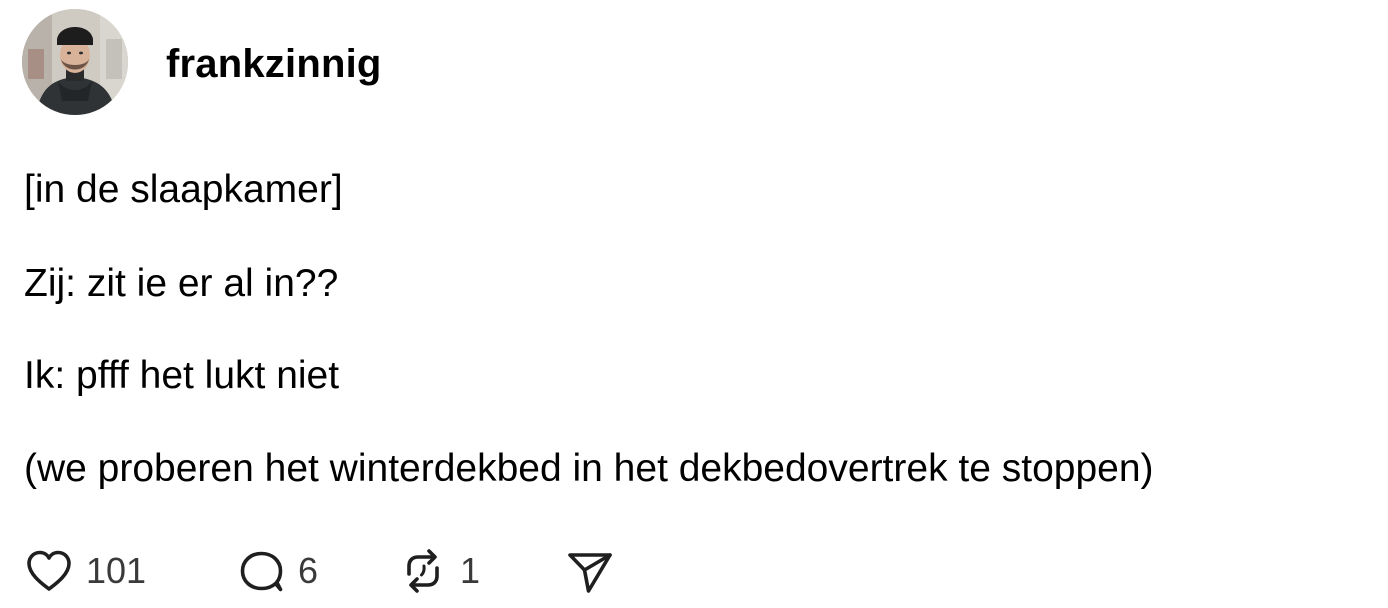 The image size is (1388, 608). I want to click on share-button, so click(590, 571).